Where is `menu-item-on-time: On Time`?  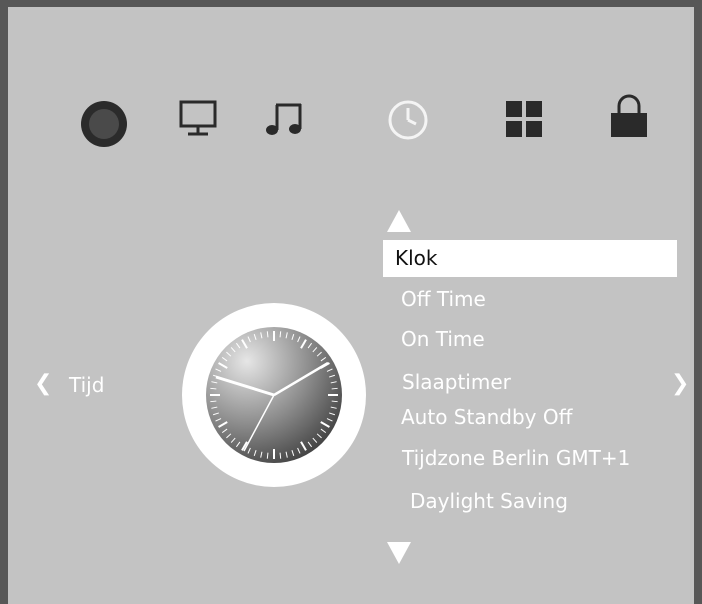 menu-item-on-time: On Time is located at coordinates (443, 339).